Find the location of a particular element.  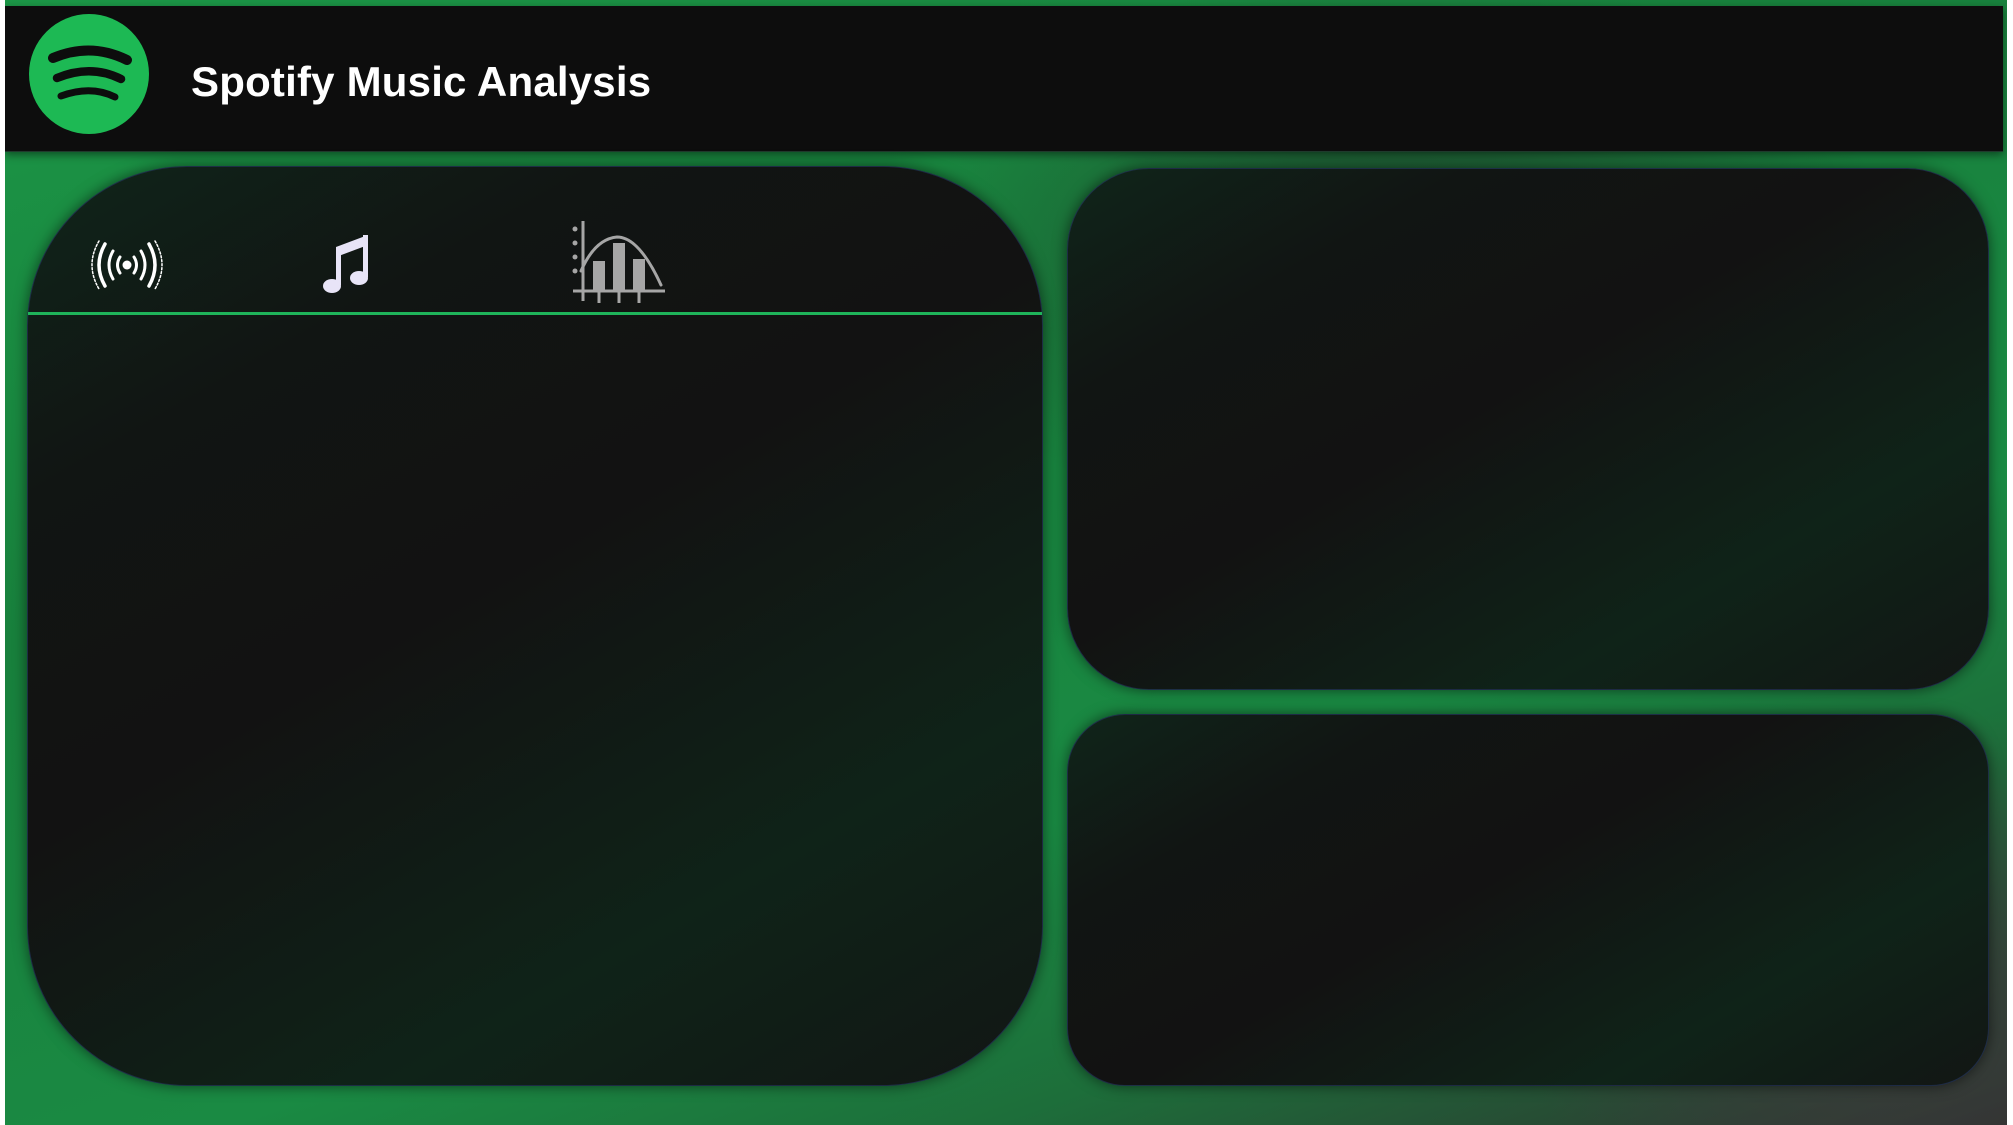

histogram-bell-curve-icon is located at coordinates (618, 262).